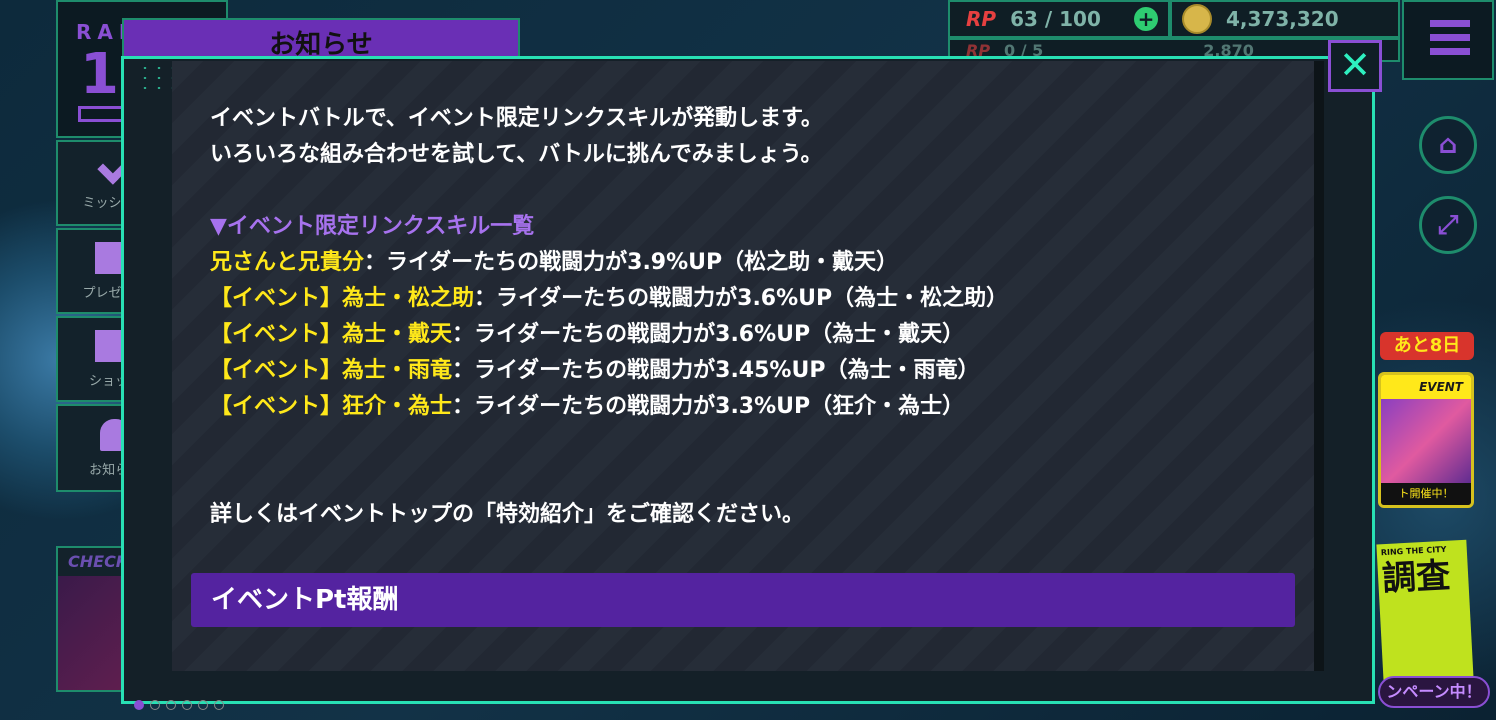 This screenshot has height=720, width=1496. I want to click on fullscreen-icon: ⤢, so click(1448, 224).